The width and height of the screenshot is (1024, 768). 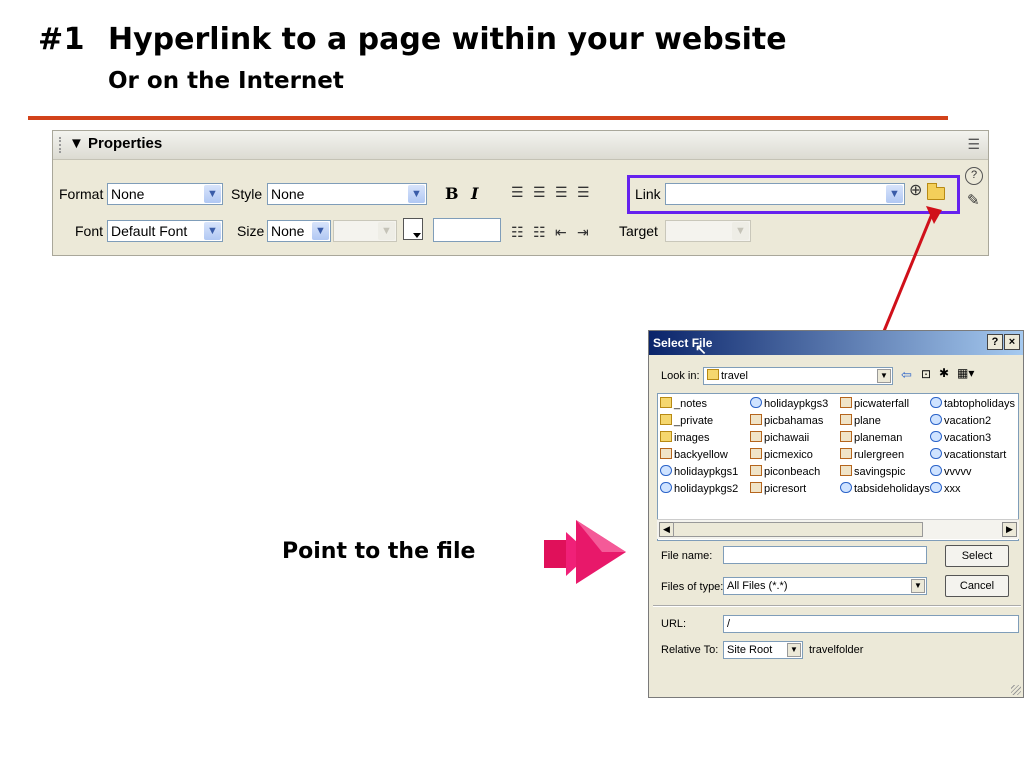 I want to click on file-list-item: holidaypkgs1, so click(x=699, y=472).